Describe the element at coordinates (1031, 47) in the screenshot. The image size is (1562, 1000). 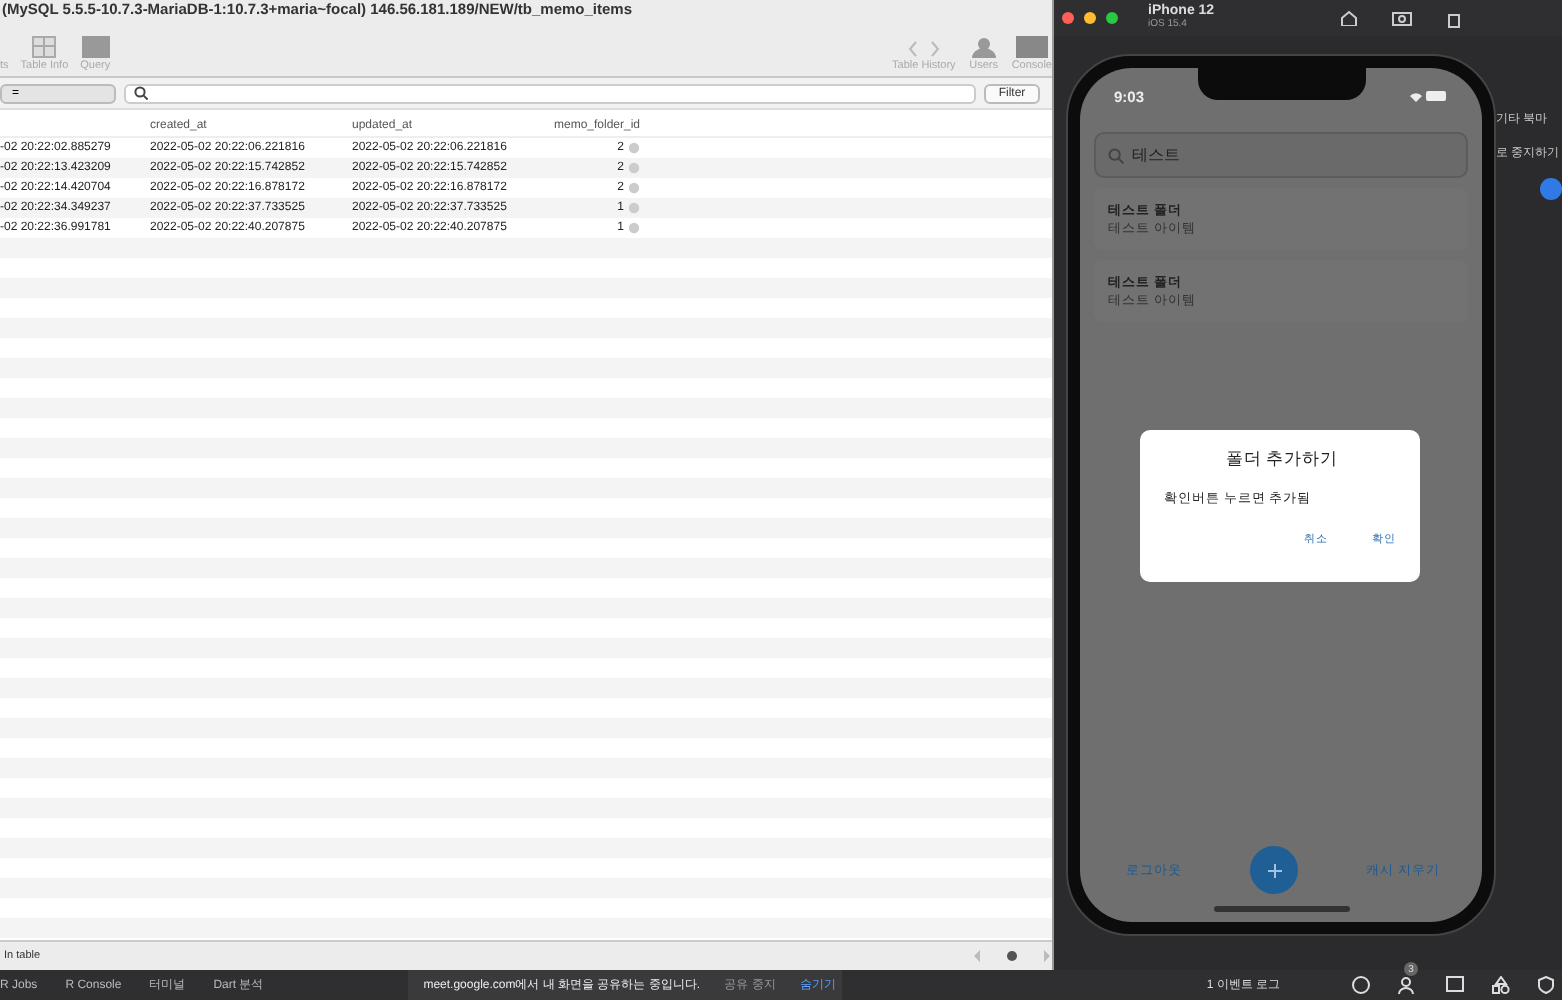
I see `console-icon` at that location.